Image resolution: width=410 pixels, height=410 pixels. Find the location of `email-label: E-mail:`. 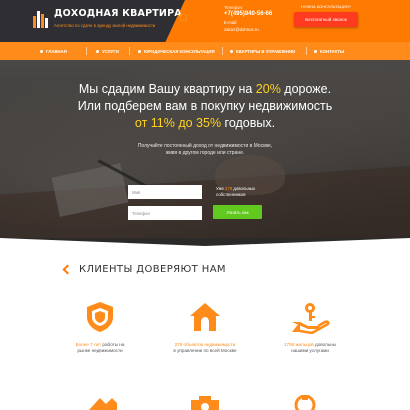

email-label: E-mail: is located at coordinates (231, 22).